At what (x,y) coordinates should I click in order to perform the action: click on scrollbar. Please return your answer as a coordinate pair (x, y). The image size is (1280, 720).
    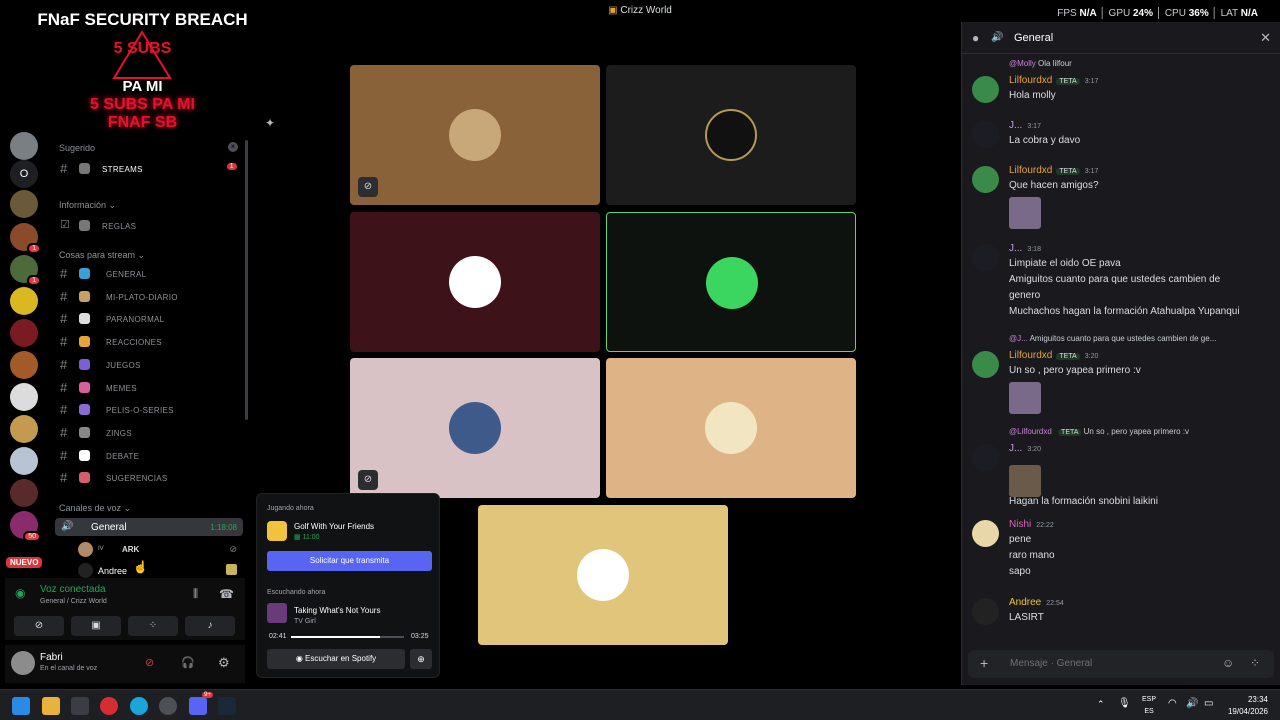
    Looking at the image, I should click on (246, 280).